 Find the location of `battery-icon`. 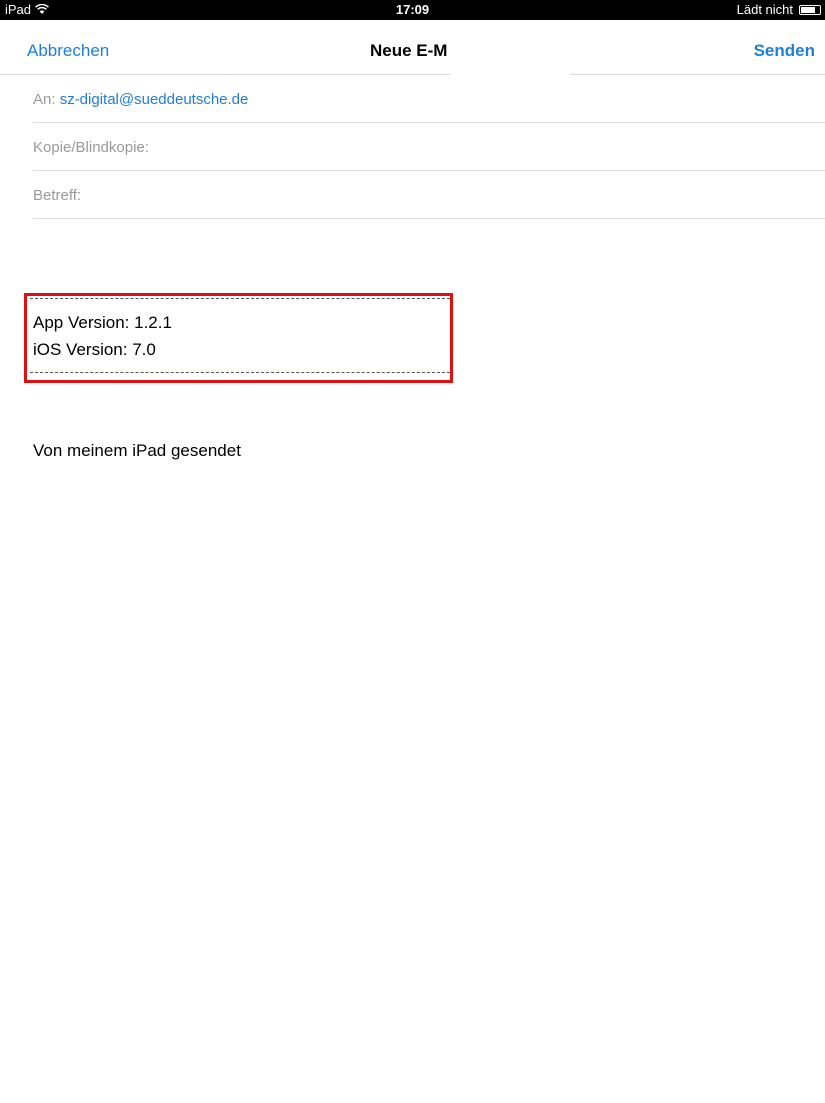

battery-icon is located at coordinates (810, 9).